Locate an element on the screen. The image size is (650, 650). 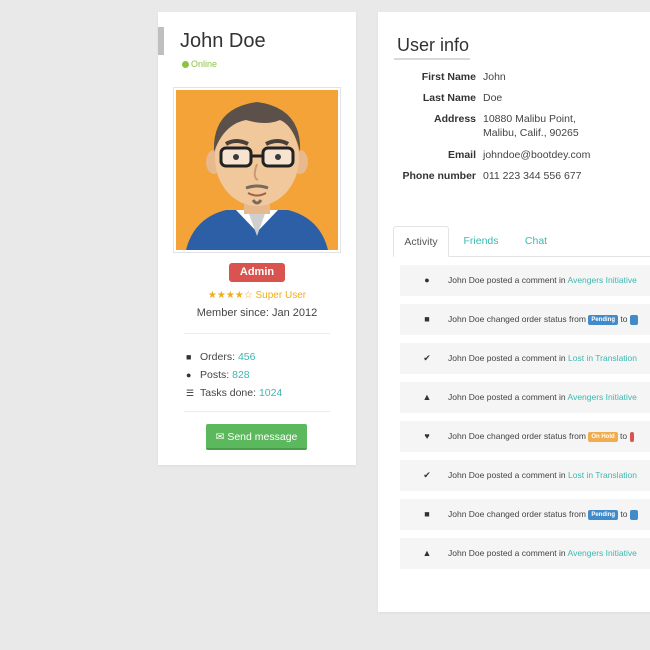
profile-tabs: Activity Friends Chat is located at coordinates (521, 241).